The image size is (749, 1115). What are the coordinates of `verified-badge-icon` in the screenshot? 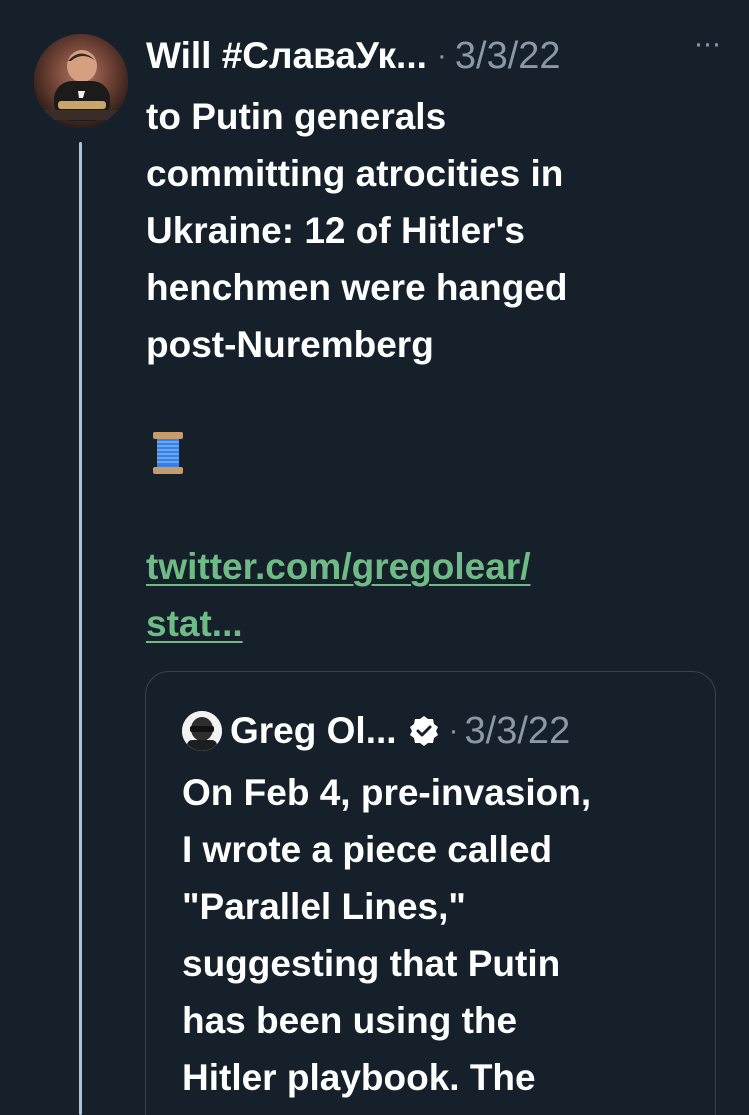 It's located at (424, 731).